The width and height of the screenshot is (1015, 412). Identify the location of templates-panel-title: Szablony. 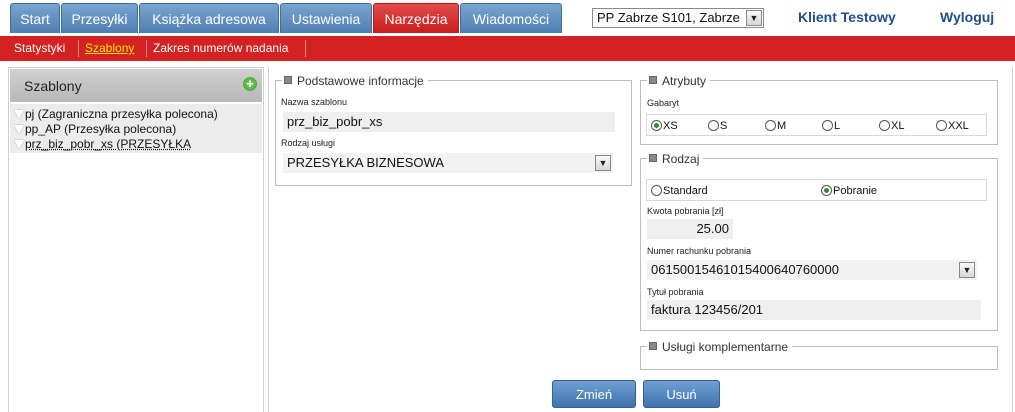
(53, 86).